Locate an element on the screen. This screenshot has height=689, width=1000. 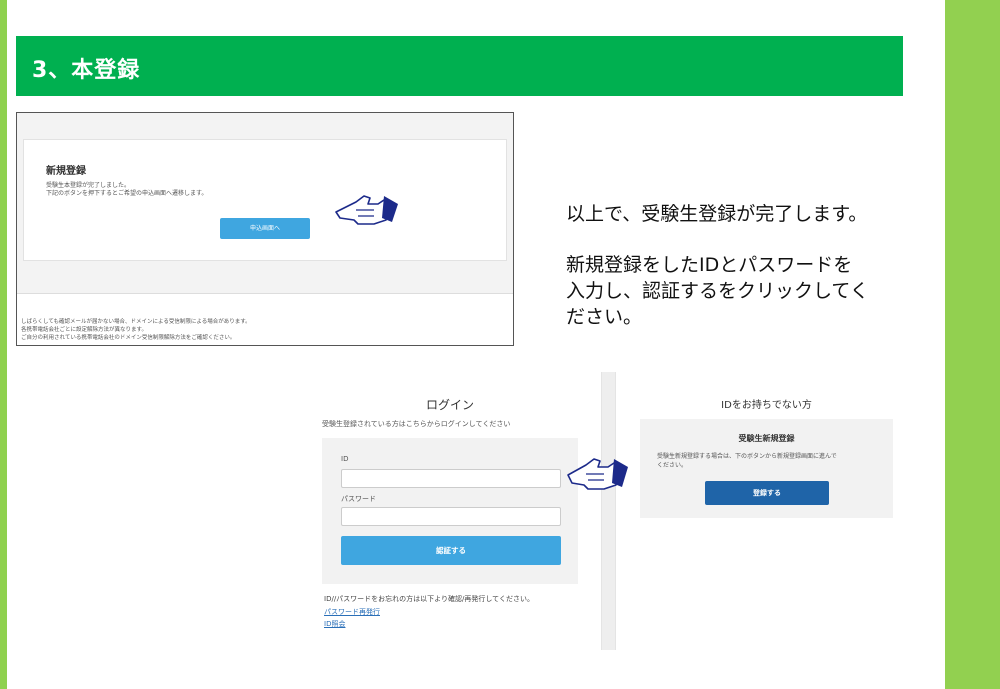
password-label: パスワード is located at coordinates (358, 499).